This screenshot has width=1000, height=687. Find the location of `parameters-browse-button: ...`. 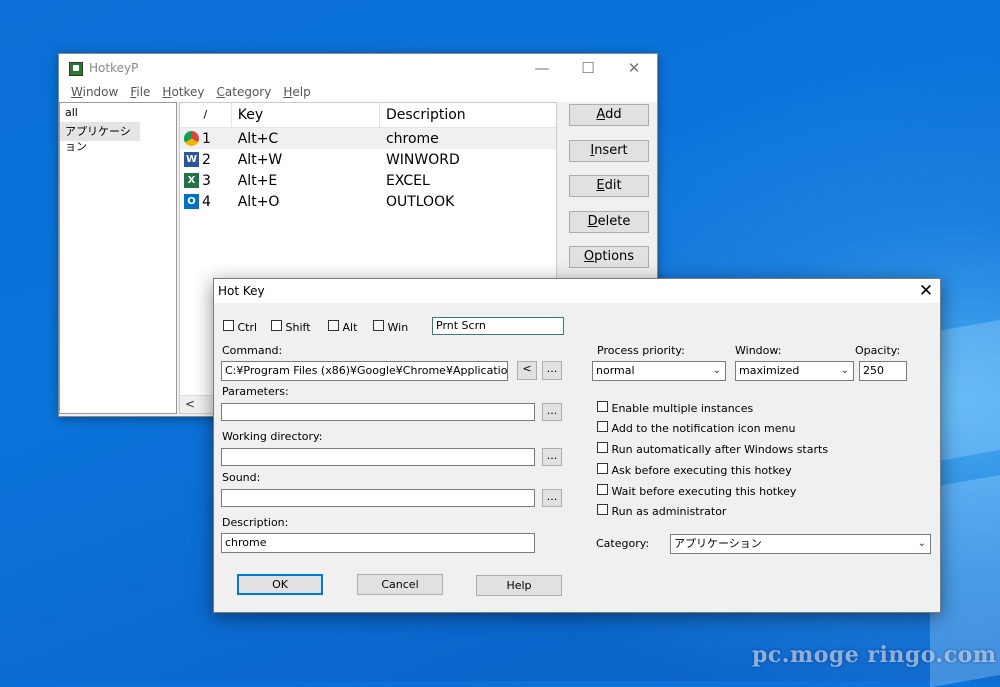

parameters-browse-button: ... is located at coordinates (552, 412).